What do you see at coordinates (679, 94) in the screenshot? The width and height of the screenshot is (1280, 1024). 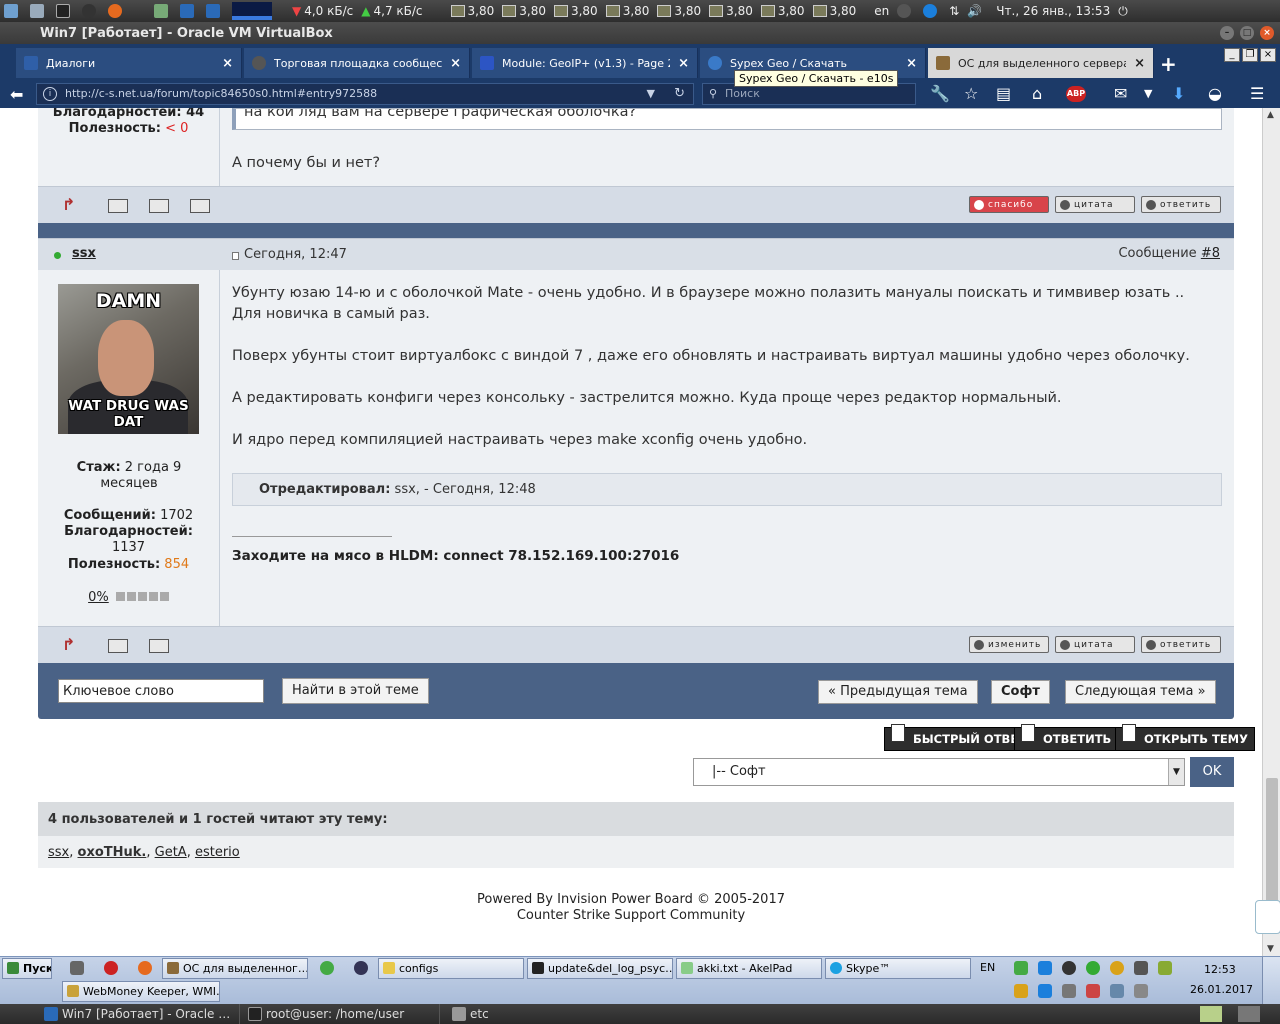 I see `reload-icon: ↻` at bounding box center [679, 94].